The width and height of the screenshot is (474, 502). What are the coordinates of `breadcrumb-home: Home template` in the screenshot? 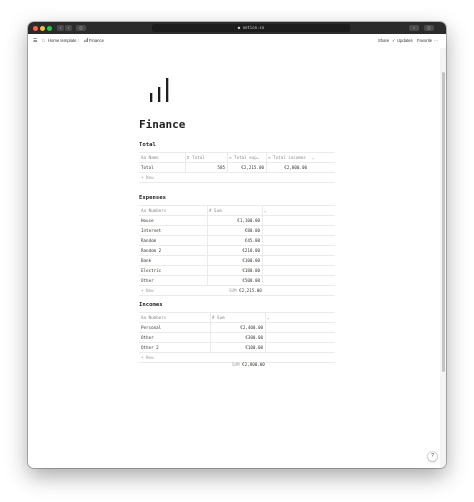 It's located at (62, 41).